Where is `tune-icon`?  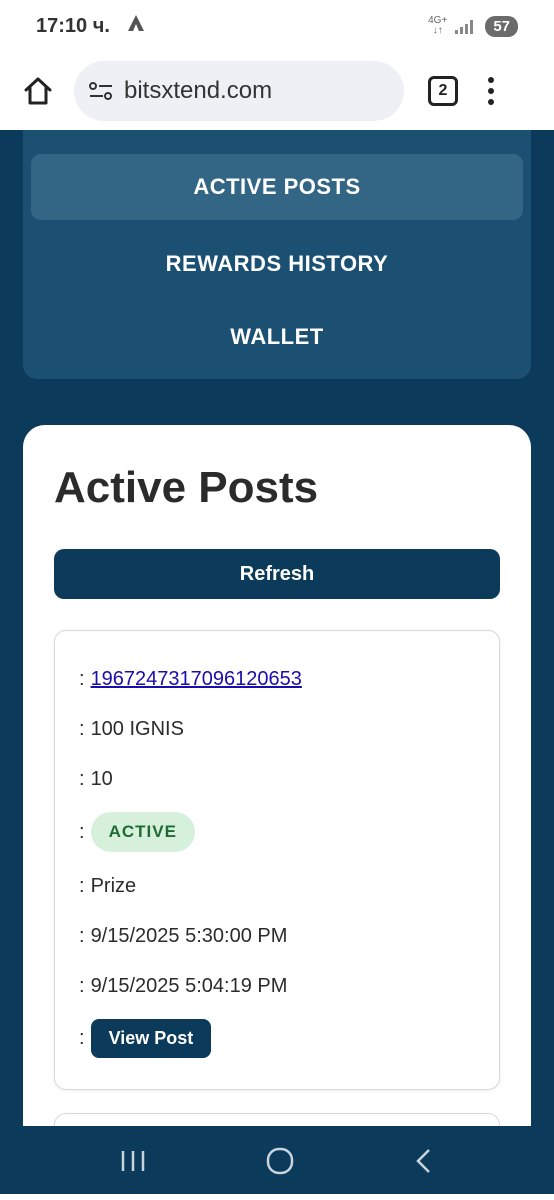
tune-icon is located at coordinates (101, 91).